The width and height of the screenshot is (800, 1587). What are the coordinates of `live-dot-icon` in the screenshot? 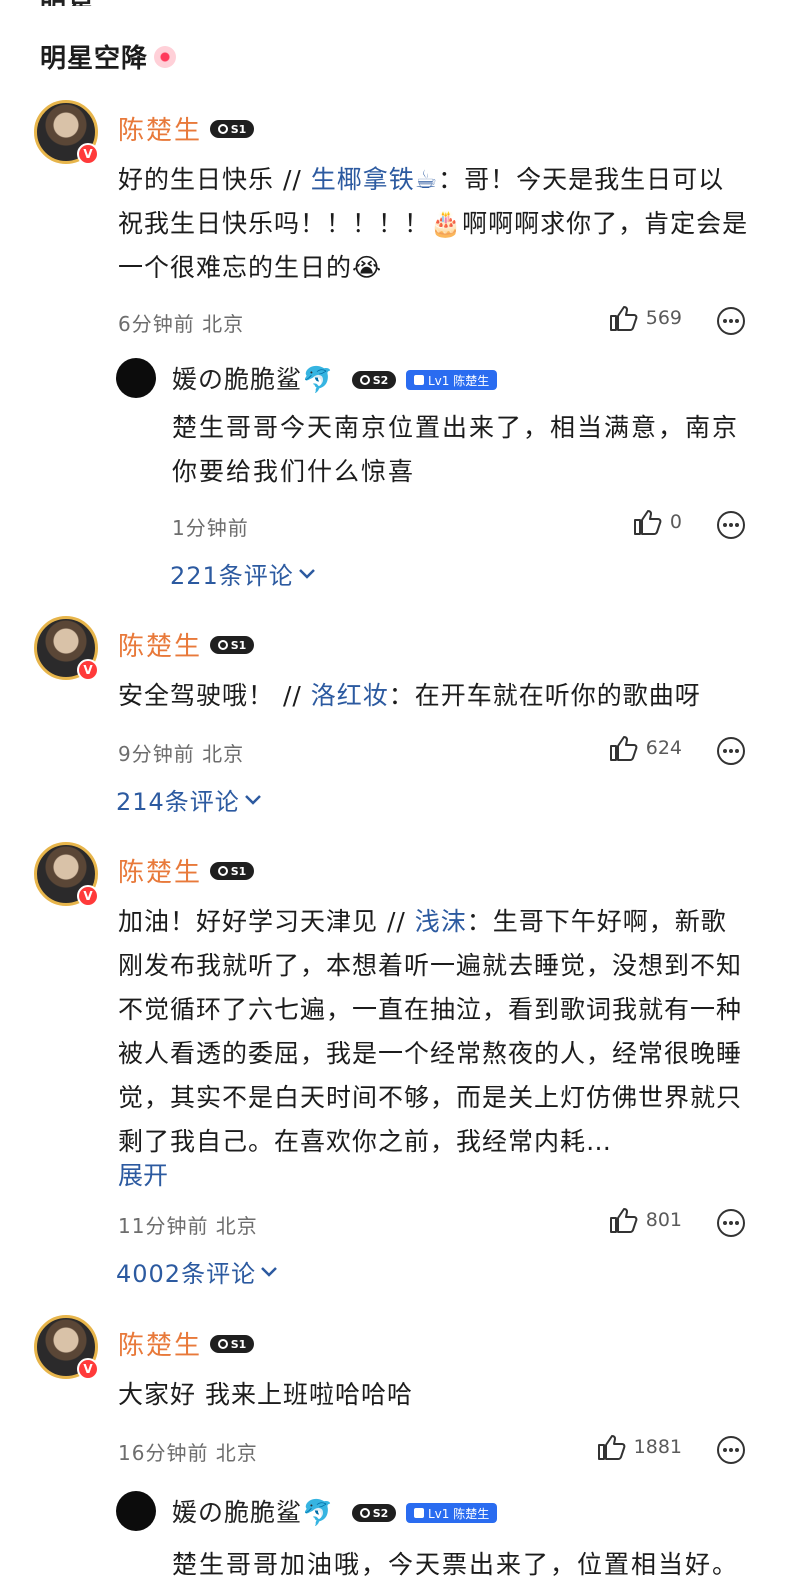 It's located at (165, 56).